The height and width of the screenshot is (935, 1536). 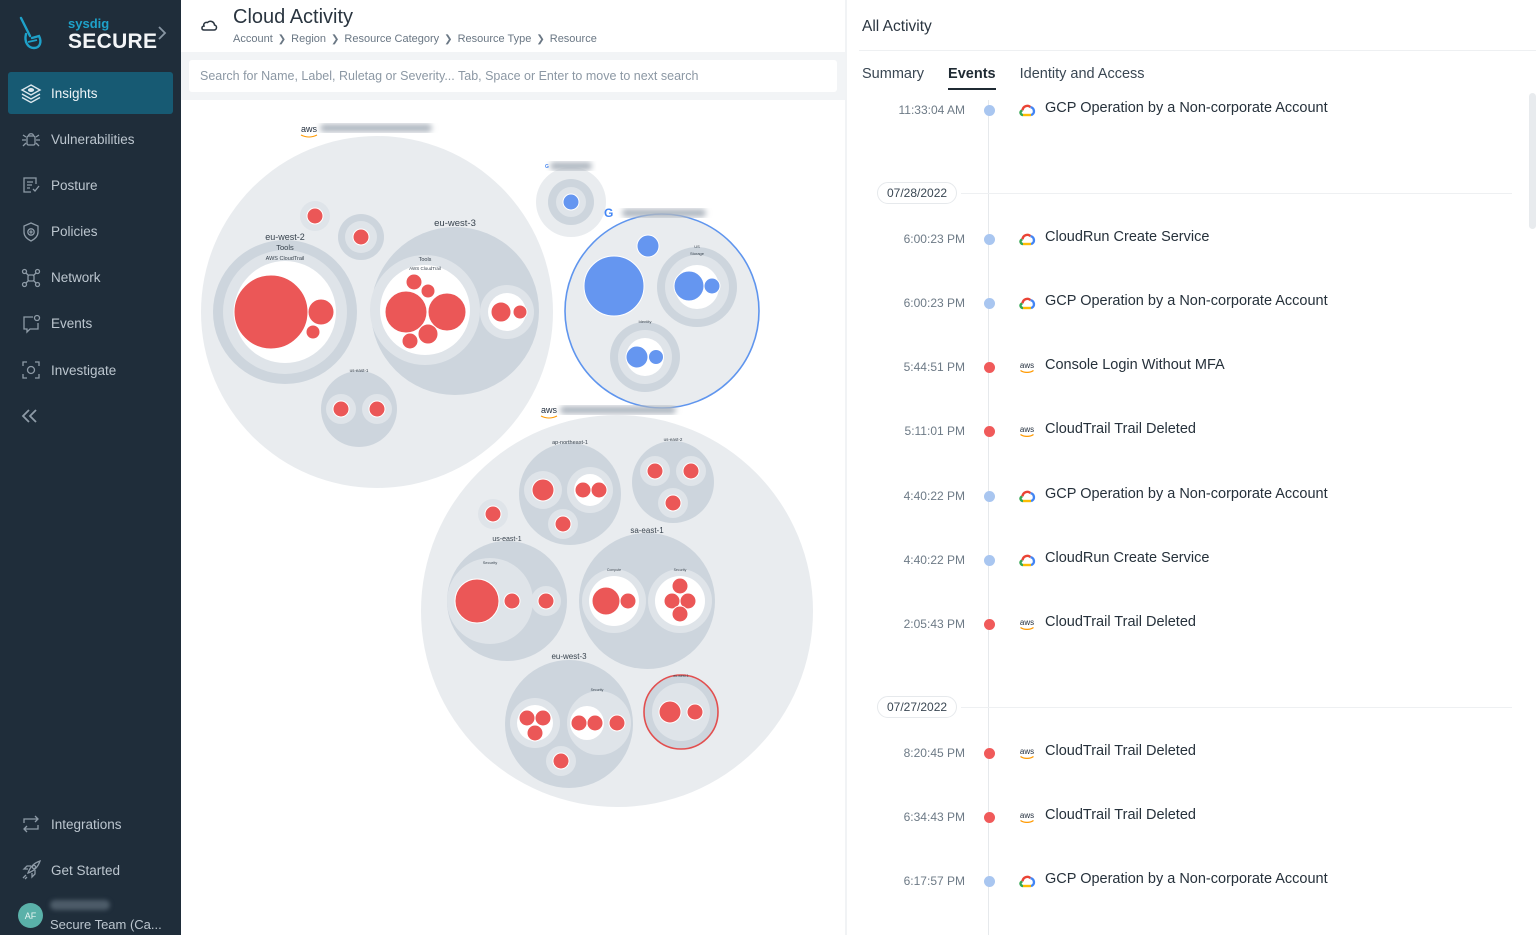 I want to click on breadcrumb-region: Region, so click(x=308, y=39).